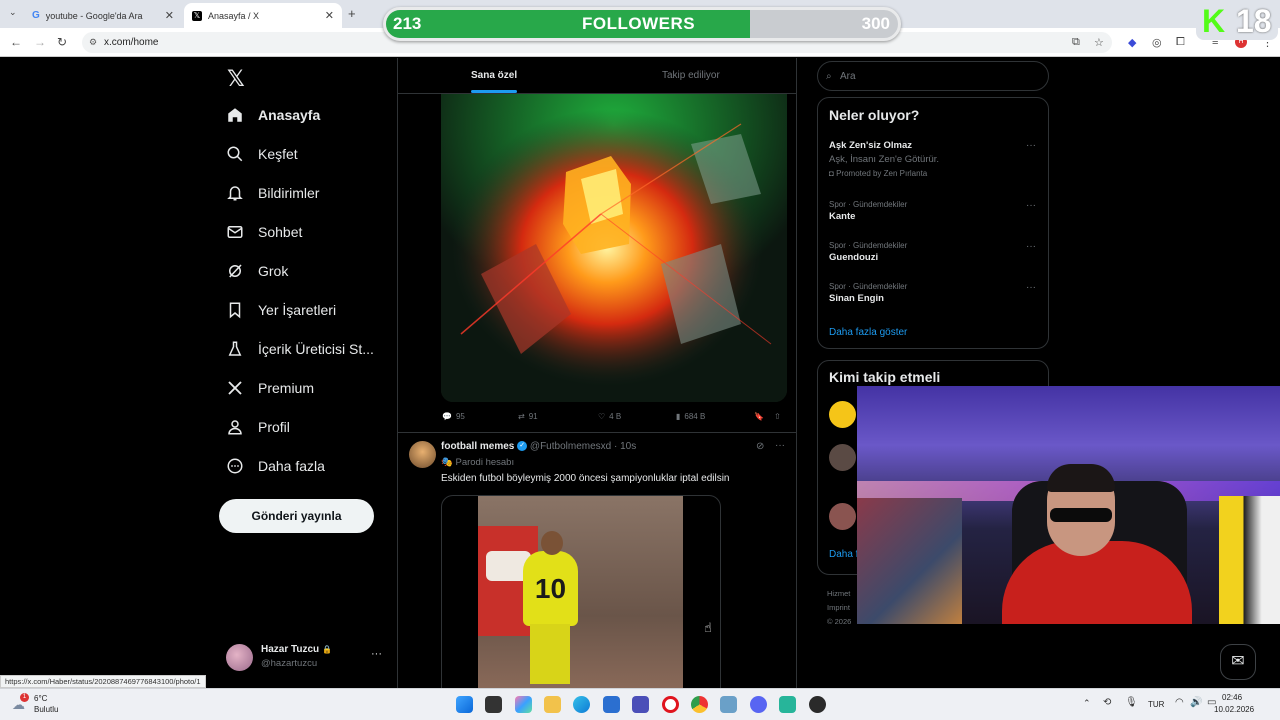 The width and height of the screenshot is (1280, 720). I want to click on nav-label: Anasayfa, so click(289, 115).